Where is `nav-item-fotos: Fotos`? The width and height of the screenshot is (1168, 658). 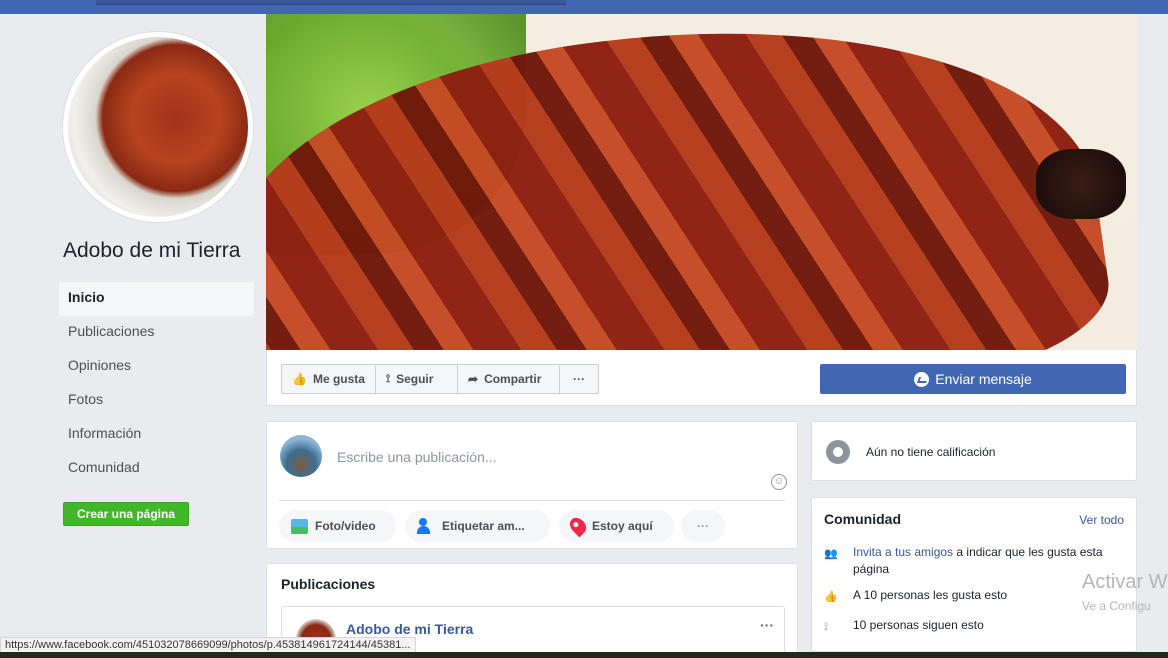
nav-item-fotos: Fotos is located at coordinates (156, 401).